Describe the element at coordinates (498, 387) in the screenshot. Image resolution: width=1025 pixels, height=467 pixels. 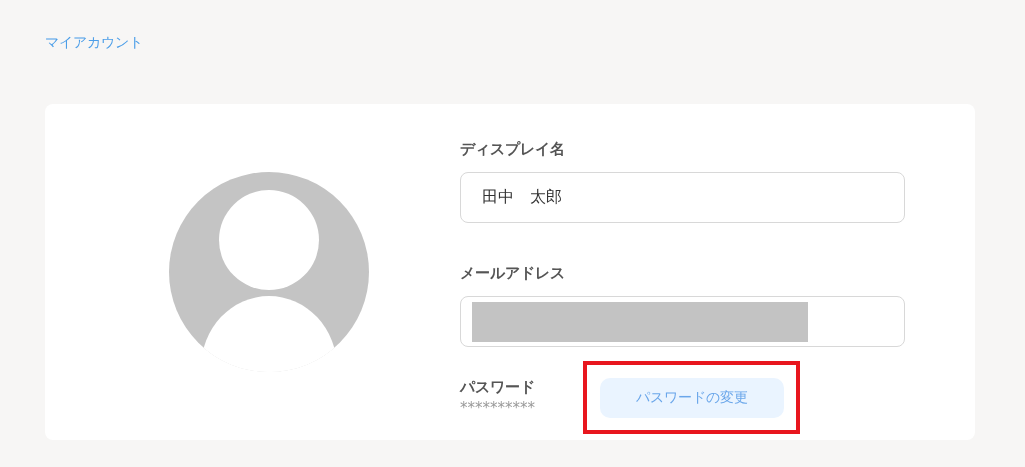
I see `field-label: パスワード` at that location.